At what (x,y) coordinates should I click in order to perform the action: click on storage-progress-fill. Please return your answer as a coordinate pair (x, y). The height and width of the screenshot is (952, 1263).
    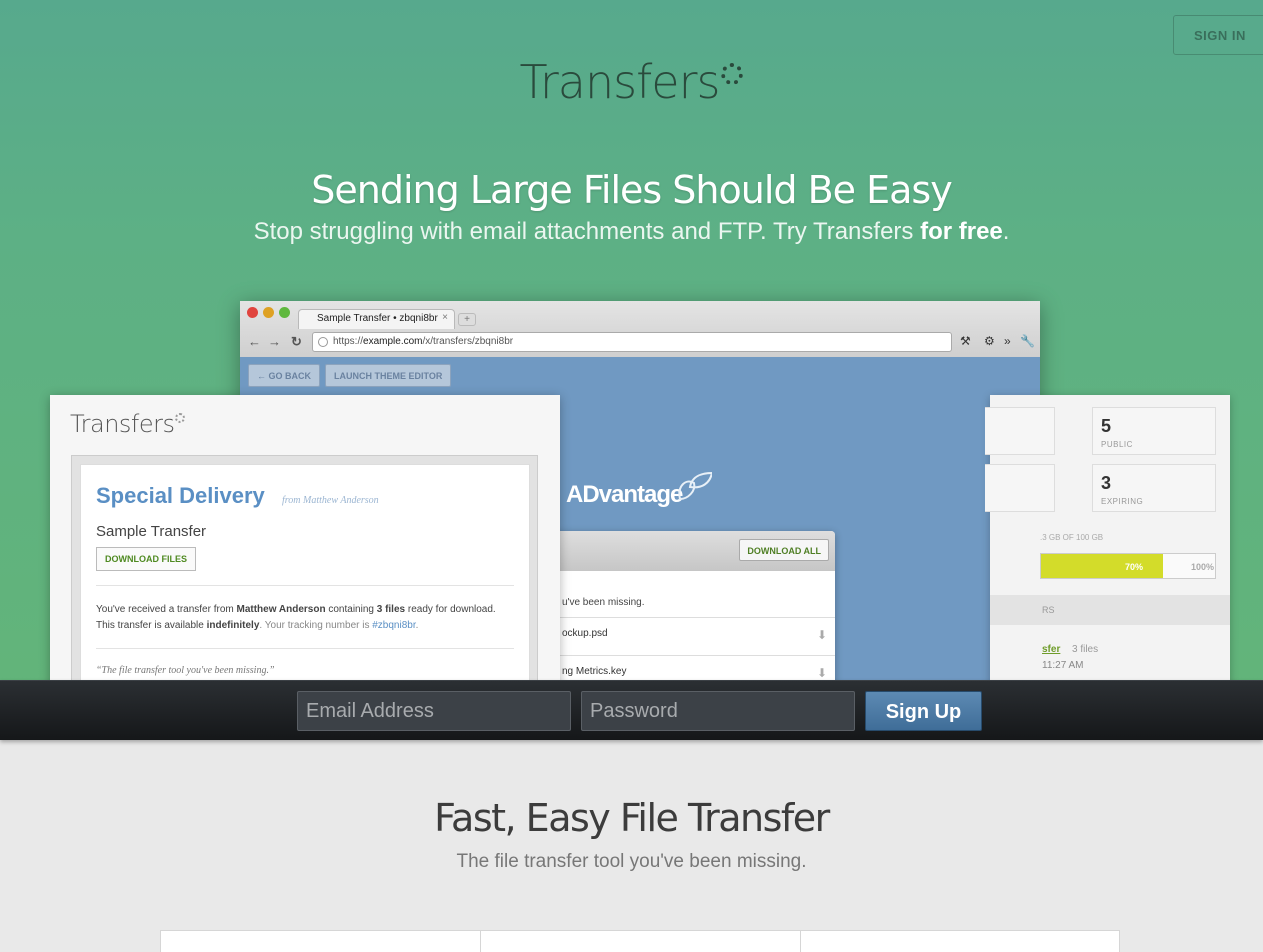
    Looking at the image, I should click on (1102, 566).